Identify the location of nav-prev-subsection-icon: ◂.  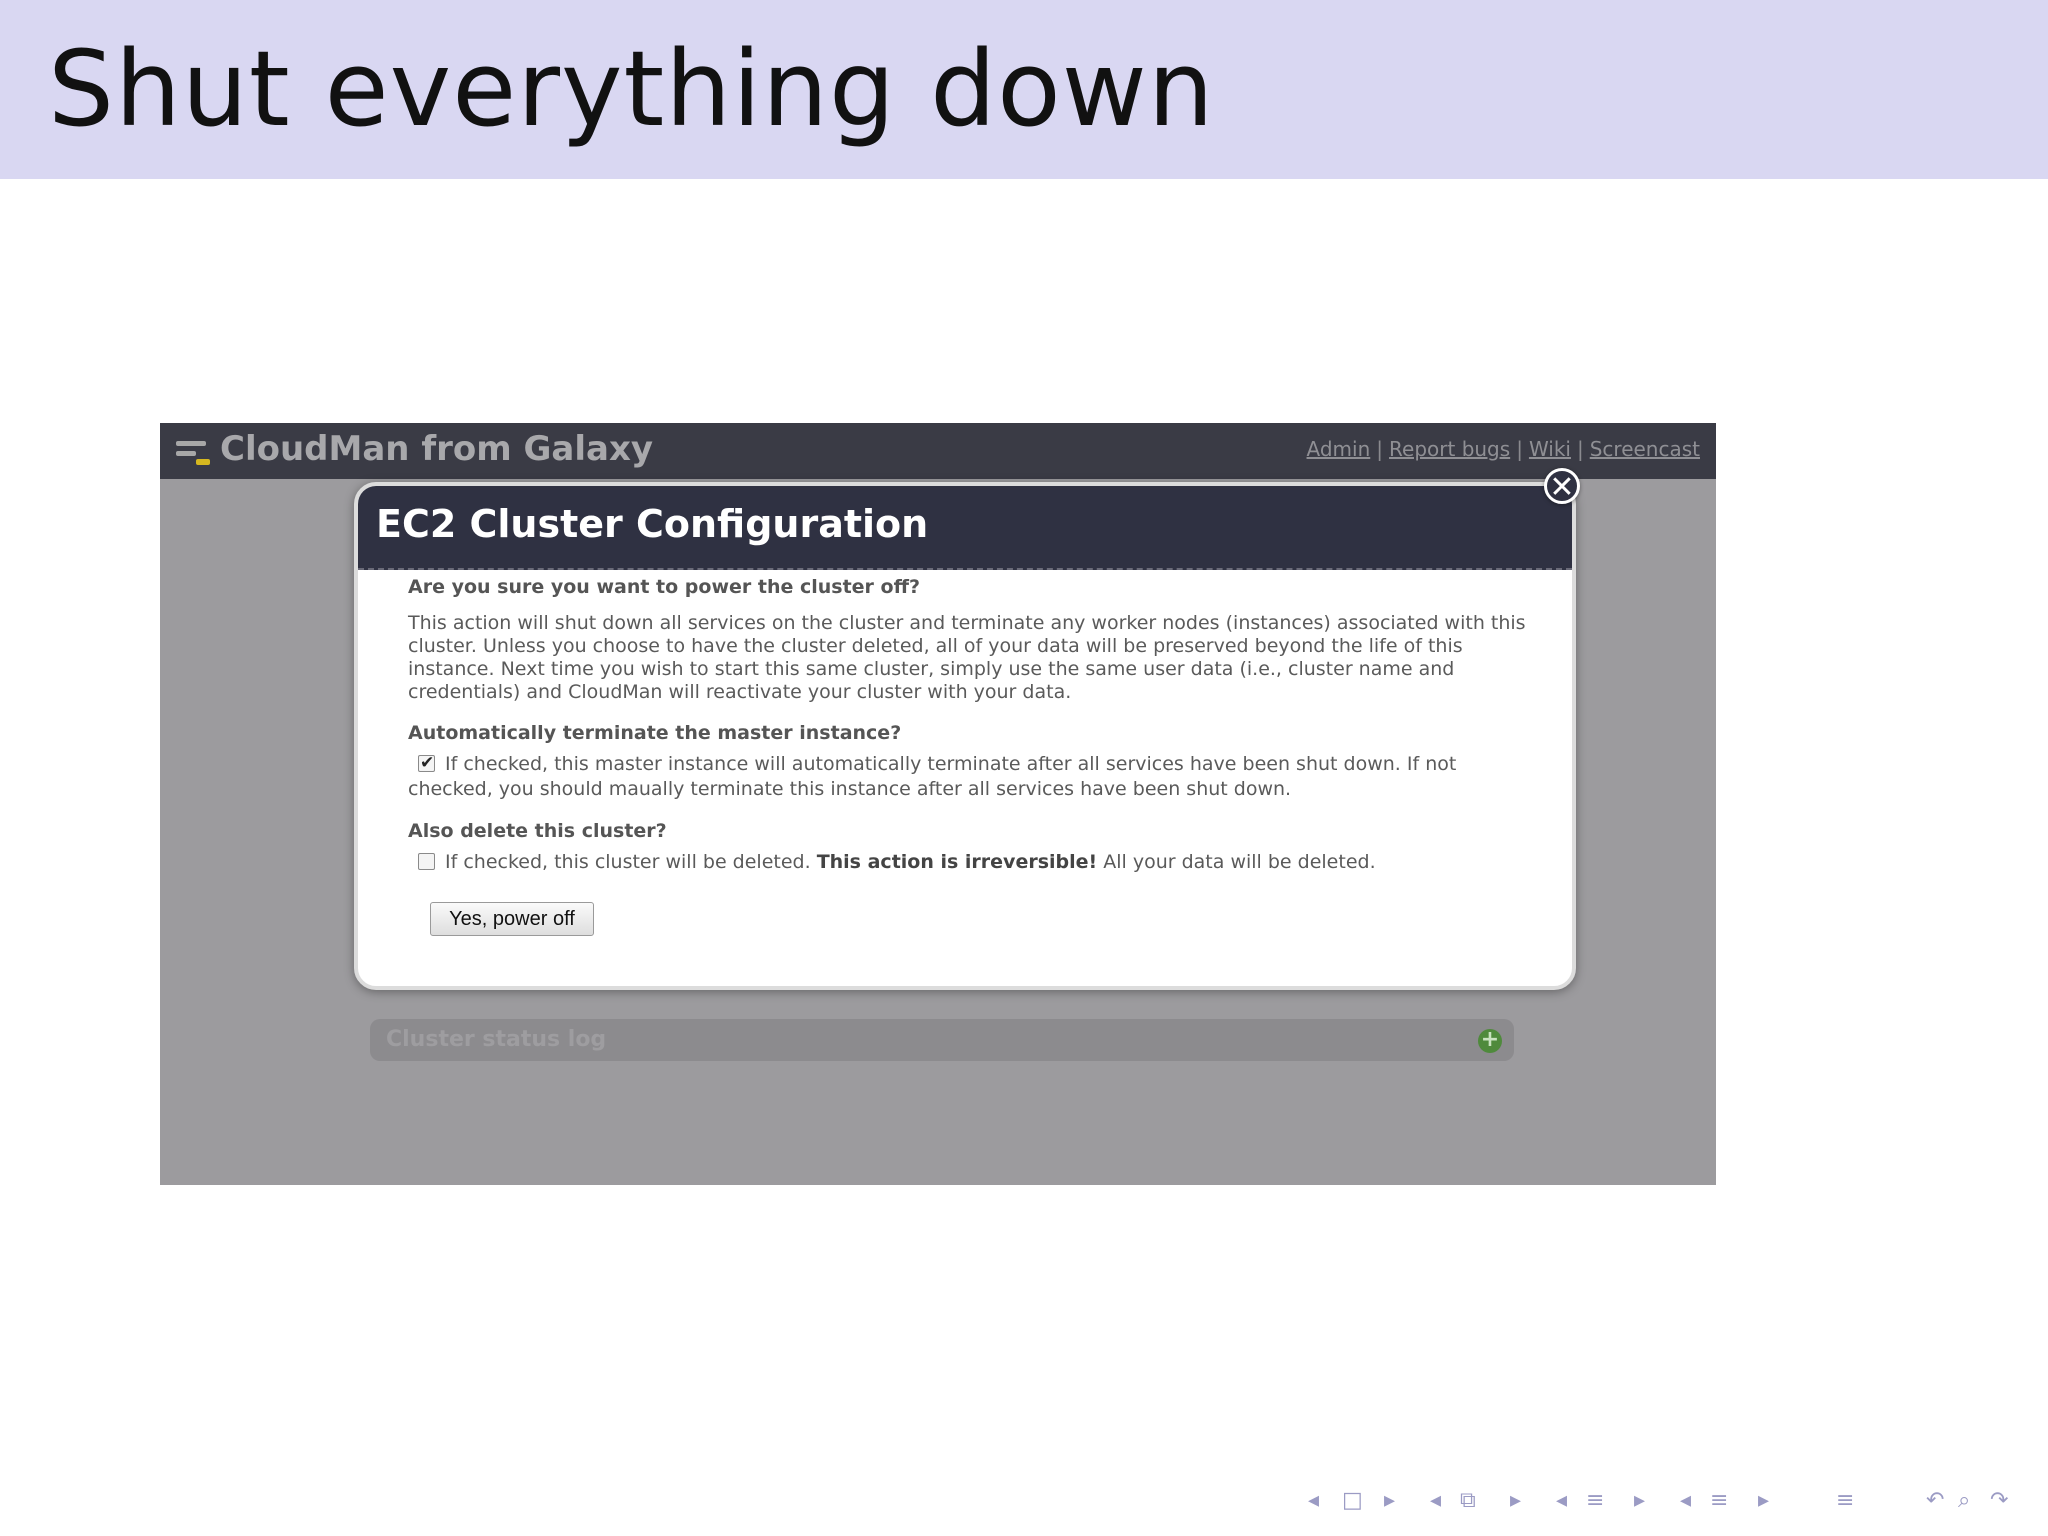
(1435, 1500).